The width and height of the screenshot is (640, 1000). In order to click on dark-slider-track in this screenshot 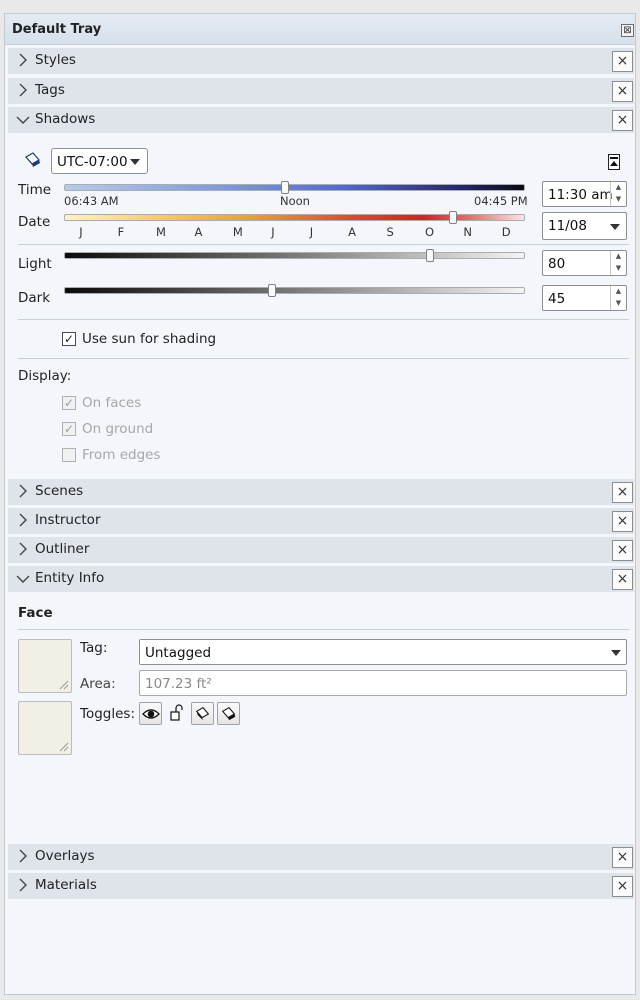, I will do `click(294, 290)`.